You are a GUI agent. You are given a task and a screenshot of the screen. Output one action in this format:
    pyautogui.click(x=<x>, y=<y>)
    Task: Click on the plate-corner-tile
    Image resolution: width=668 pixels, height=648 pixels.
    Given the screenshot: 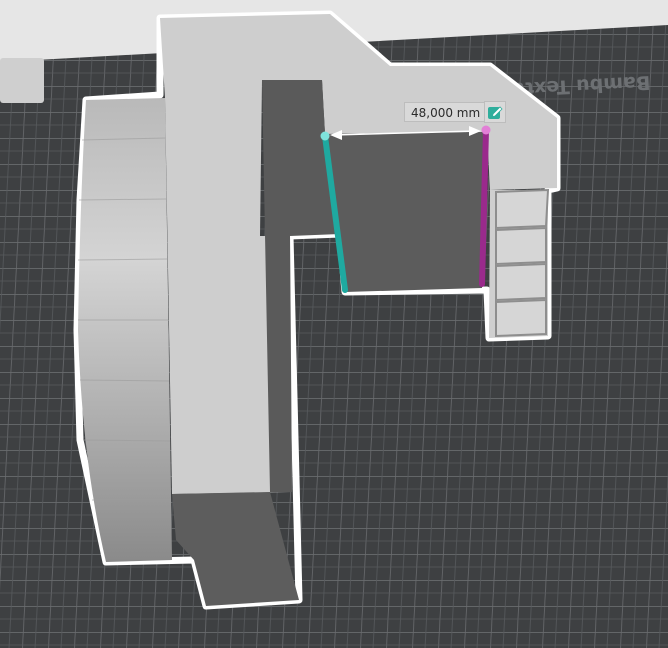 What is the action you would take?
    pyautogui.click(x=22, y=80)
    